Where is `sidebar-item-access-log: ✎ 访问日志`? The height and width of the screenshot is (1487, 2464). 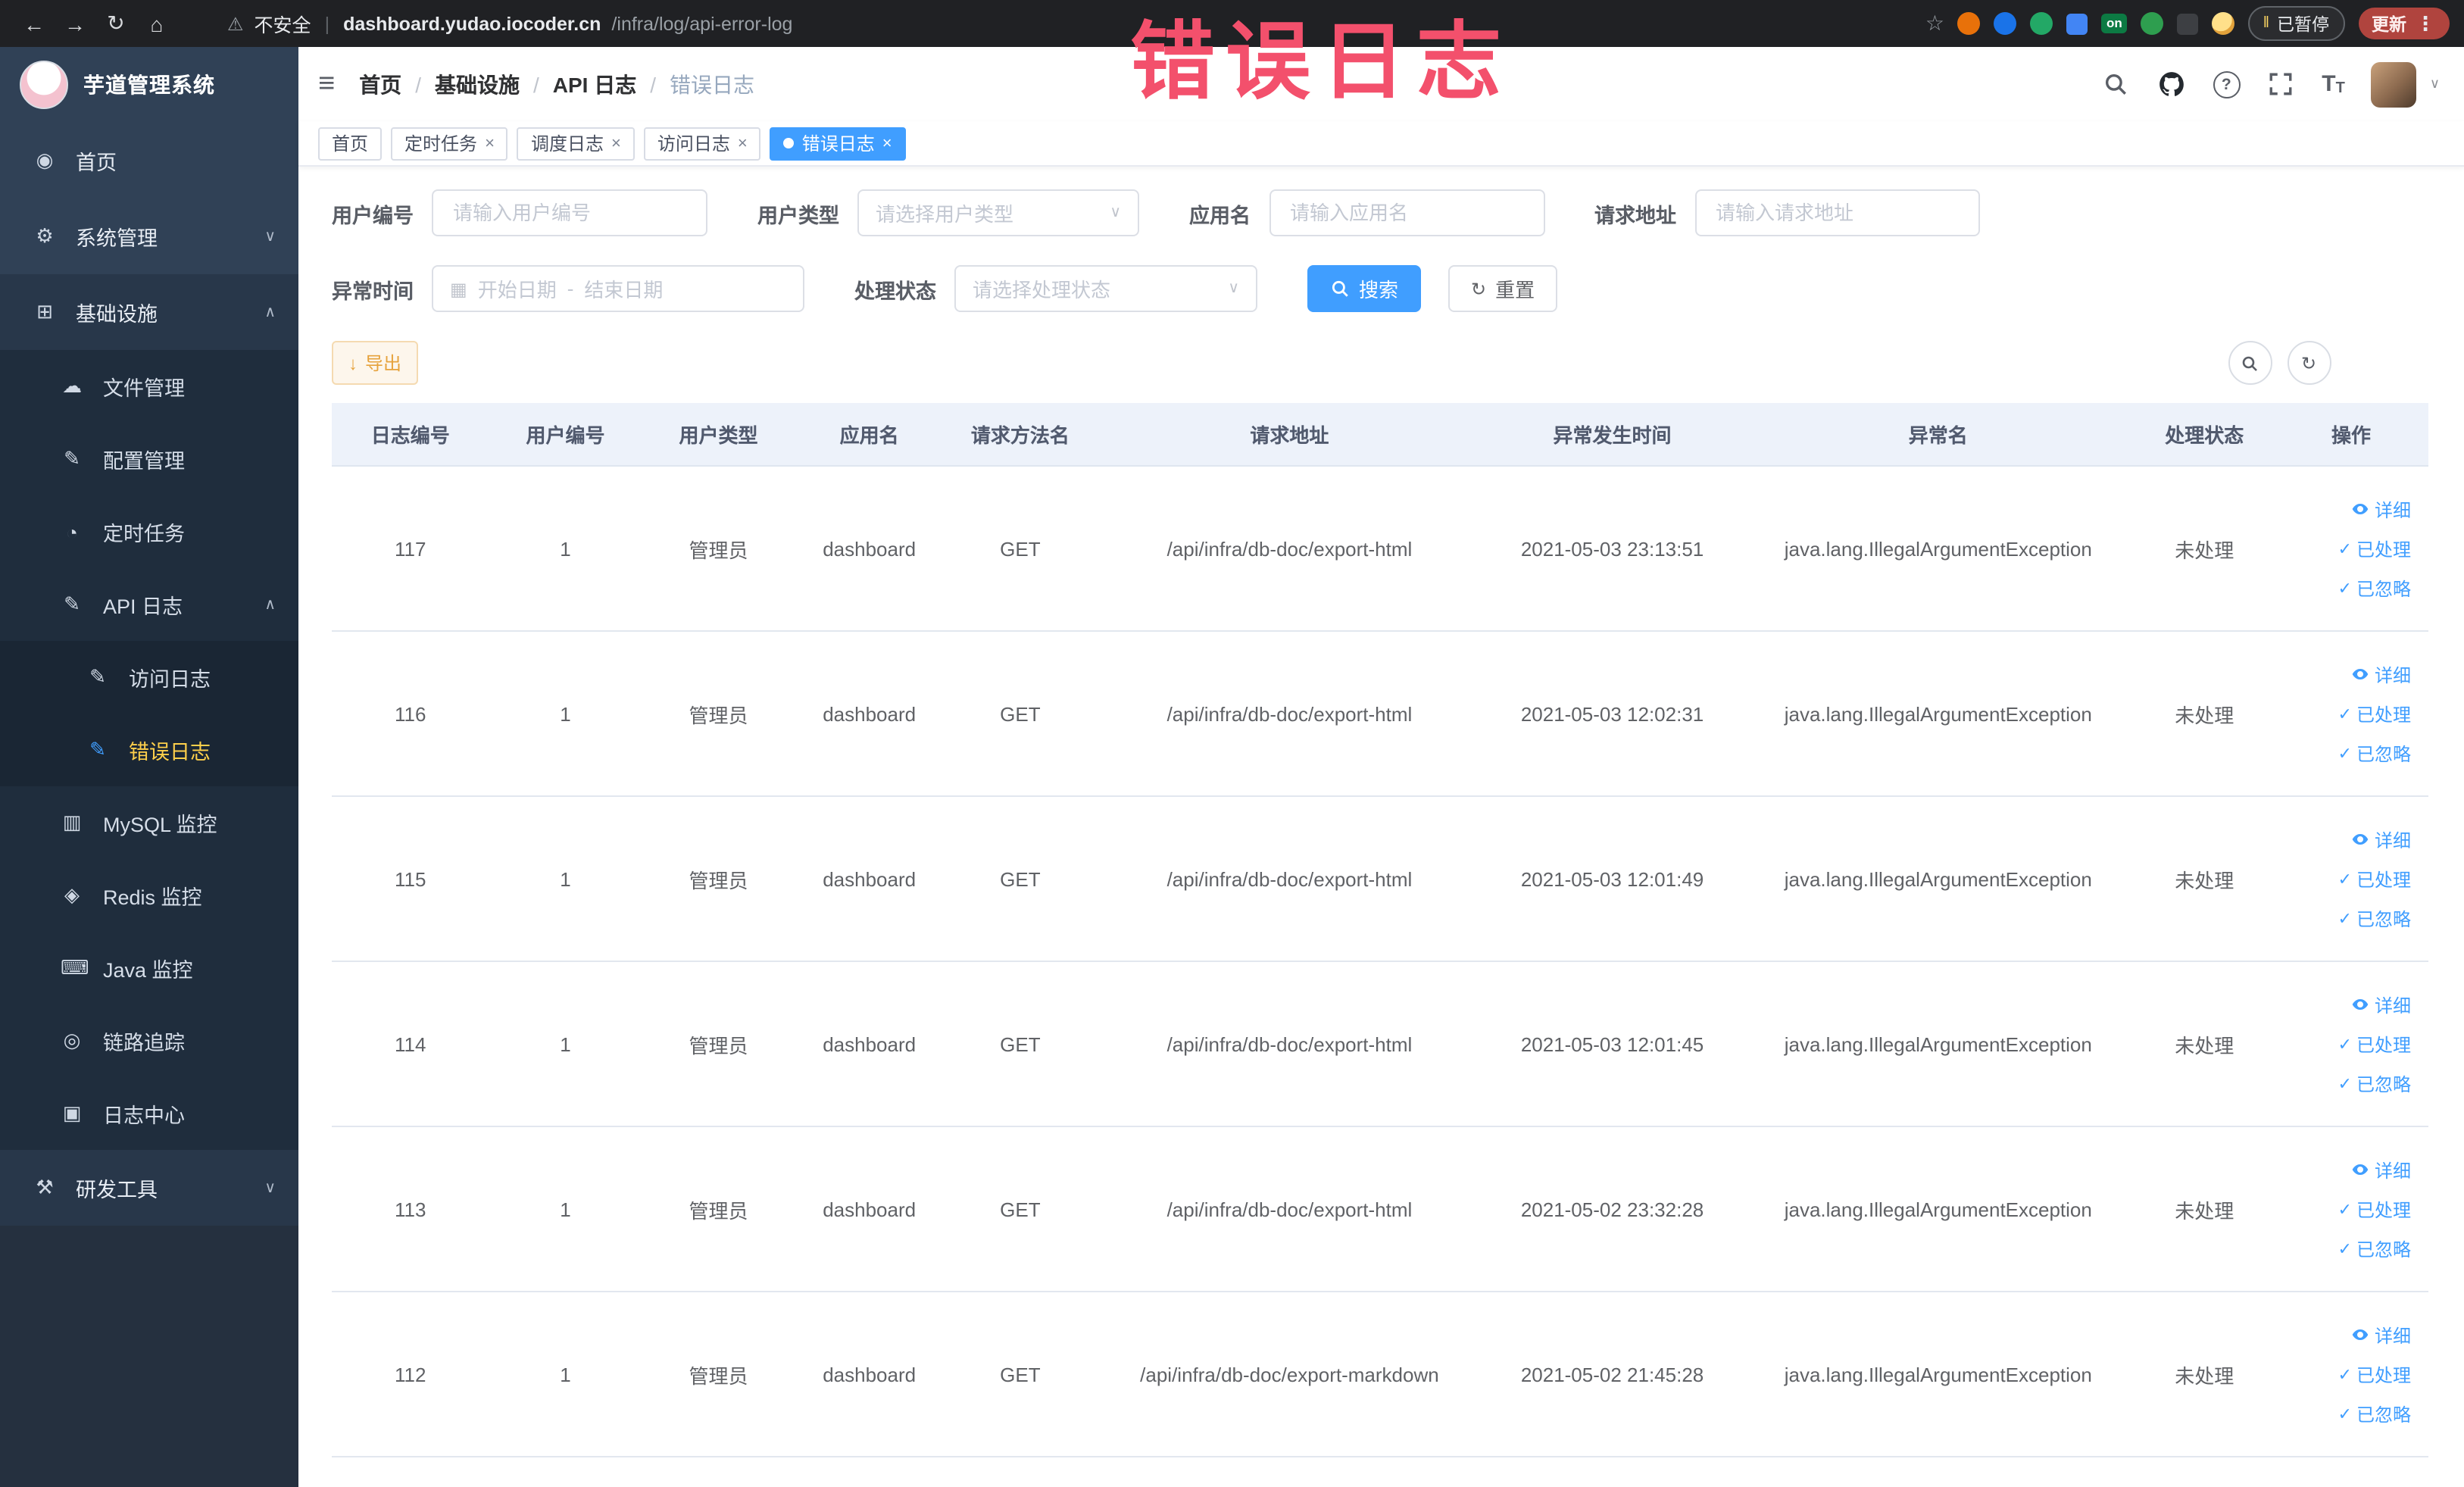
sidebar-item-access-log: ✎ 访问日志 is located at coordinates (149, 677).